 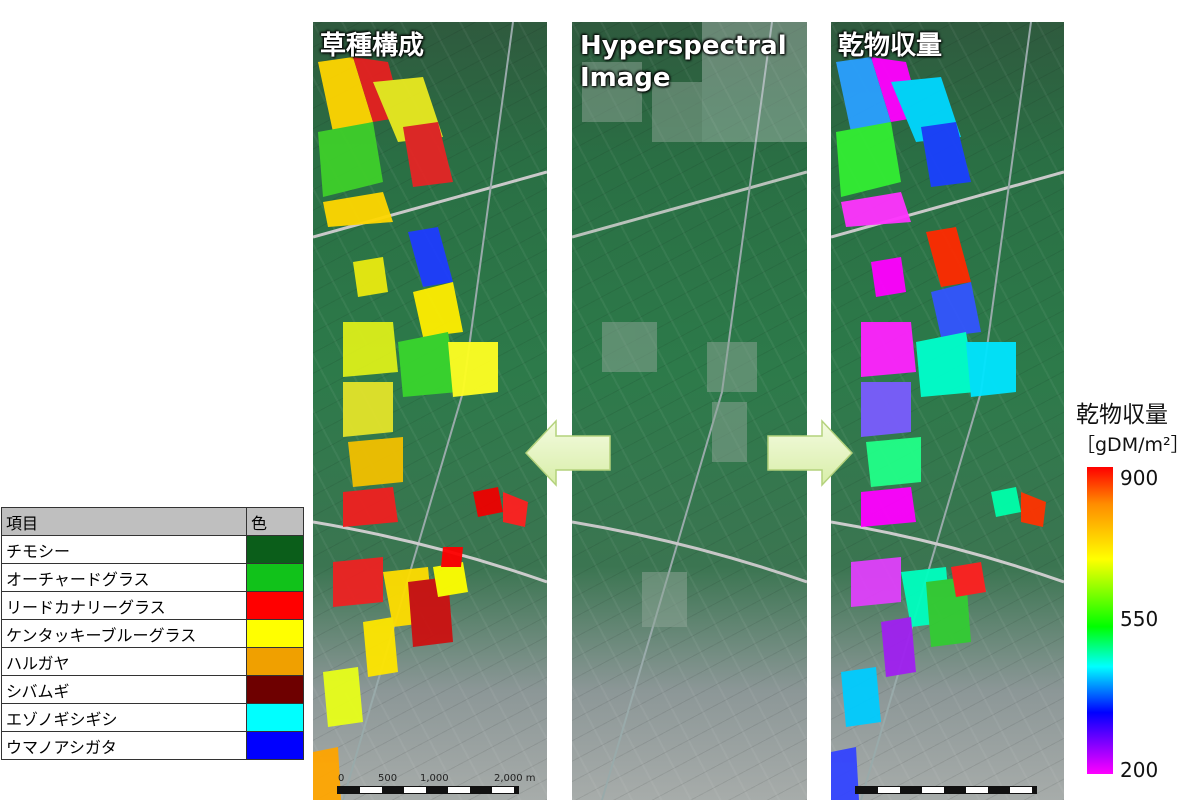 I want to click on yield-title: 乾物収量, so click(x=890, y=46).